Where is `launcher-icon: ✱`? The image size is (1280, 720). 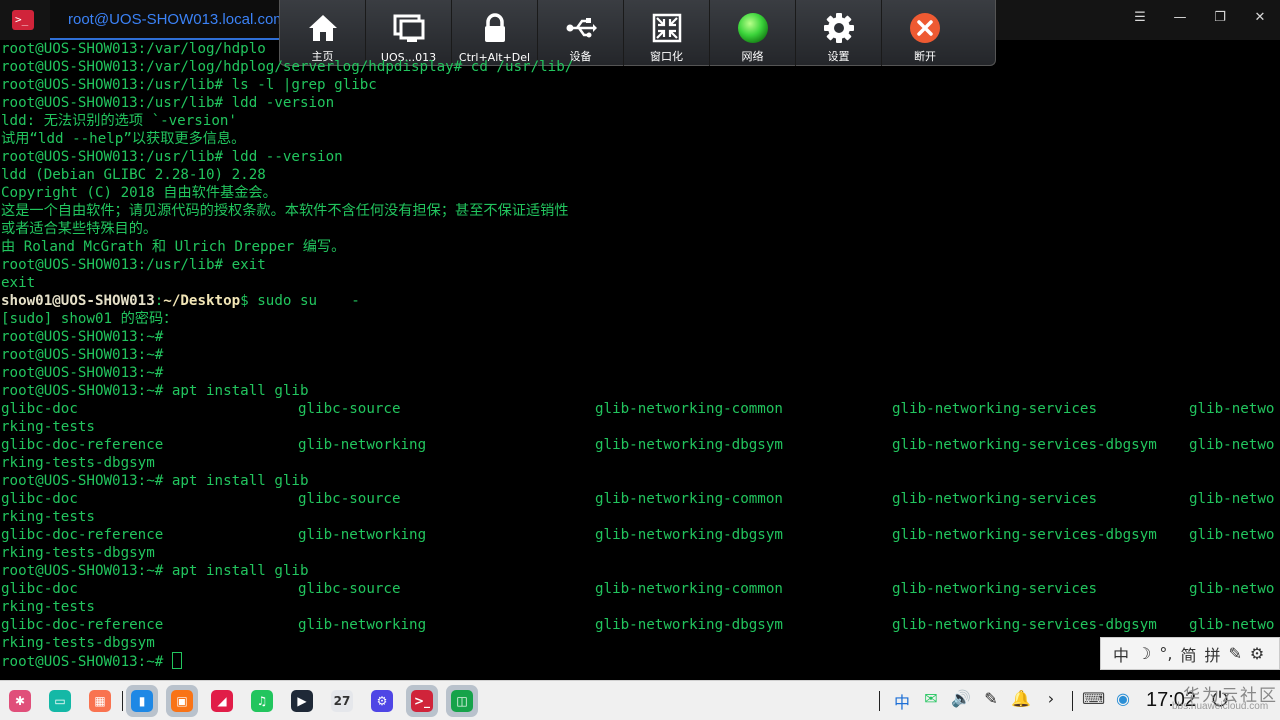 launcher-icon: ✱ is located at coordinates (20, 701).